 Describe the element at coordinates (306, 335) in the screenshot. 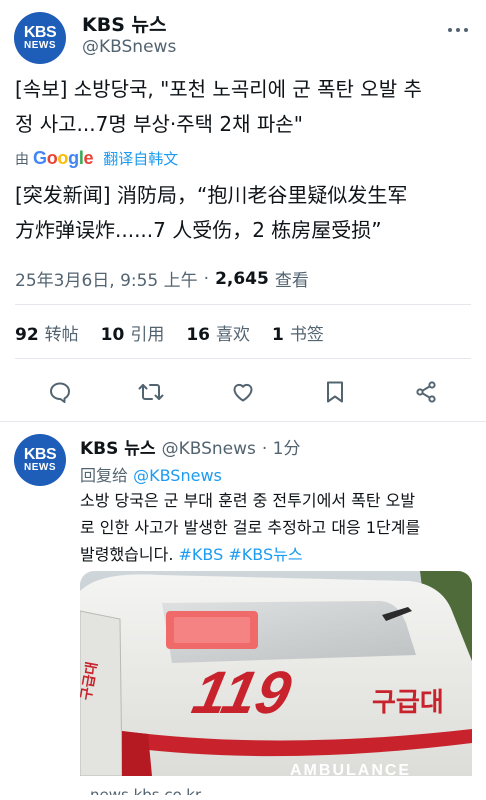

I see `bookmarks-label: 书签` at that location.